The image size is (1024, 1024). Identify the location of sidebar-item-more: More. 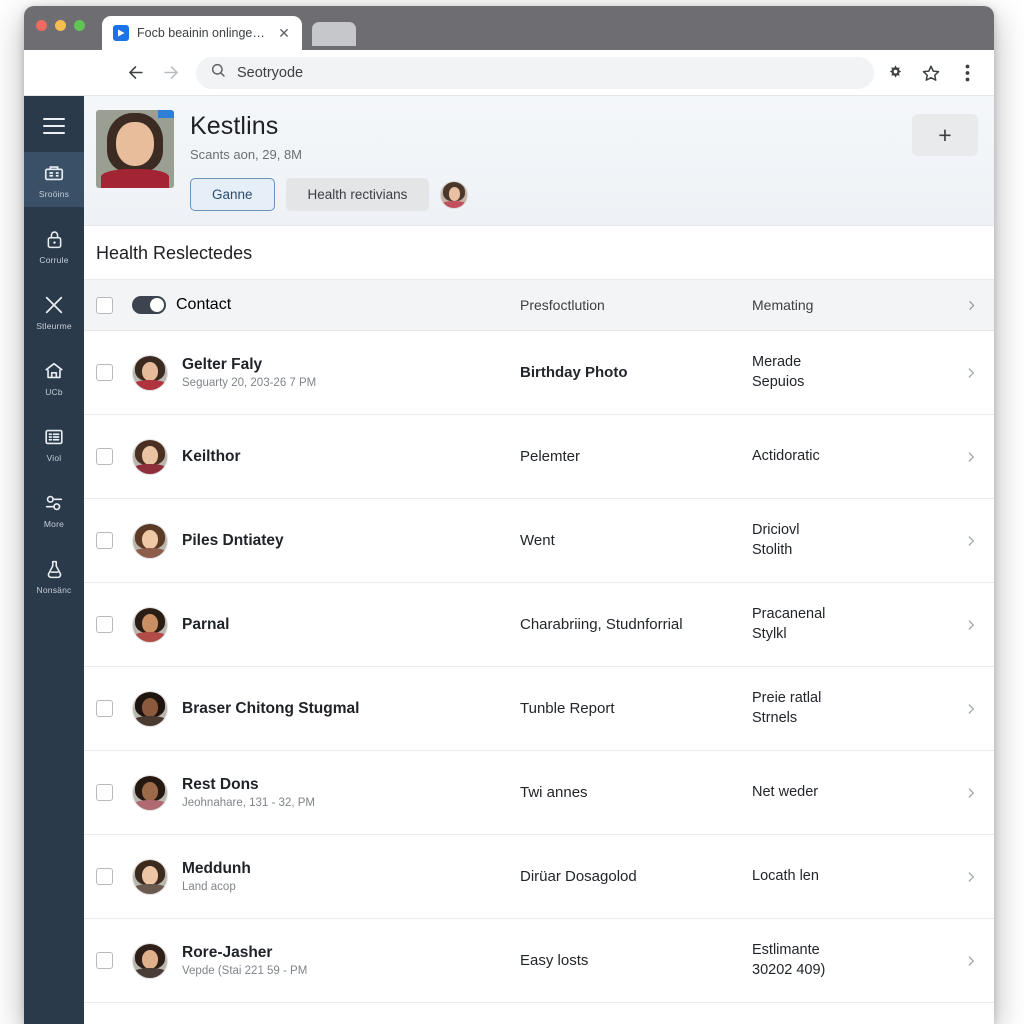
(54, 509).